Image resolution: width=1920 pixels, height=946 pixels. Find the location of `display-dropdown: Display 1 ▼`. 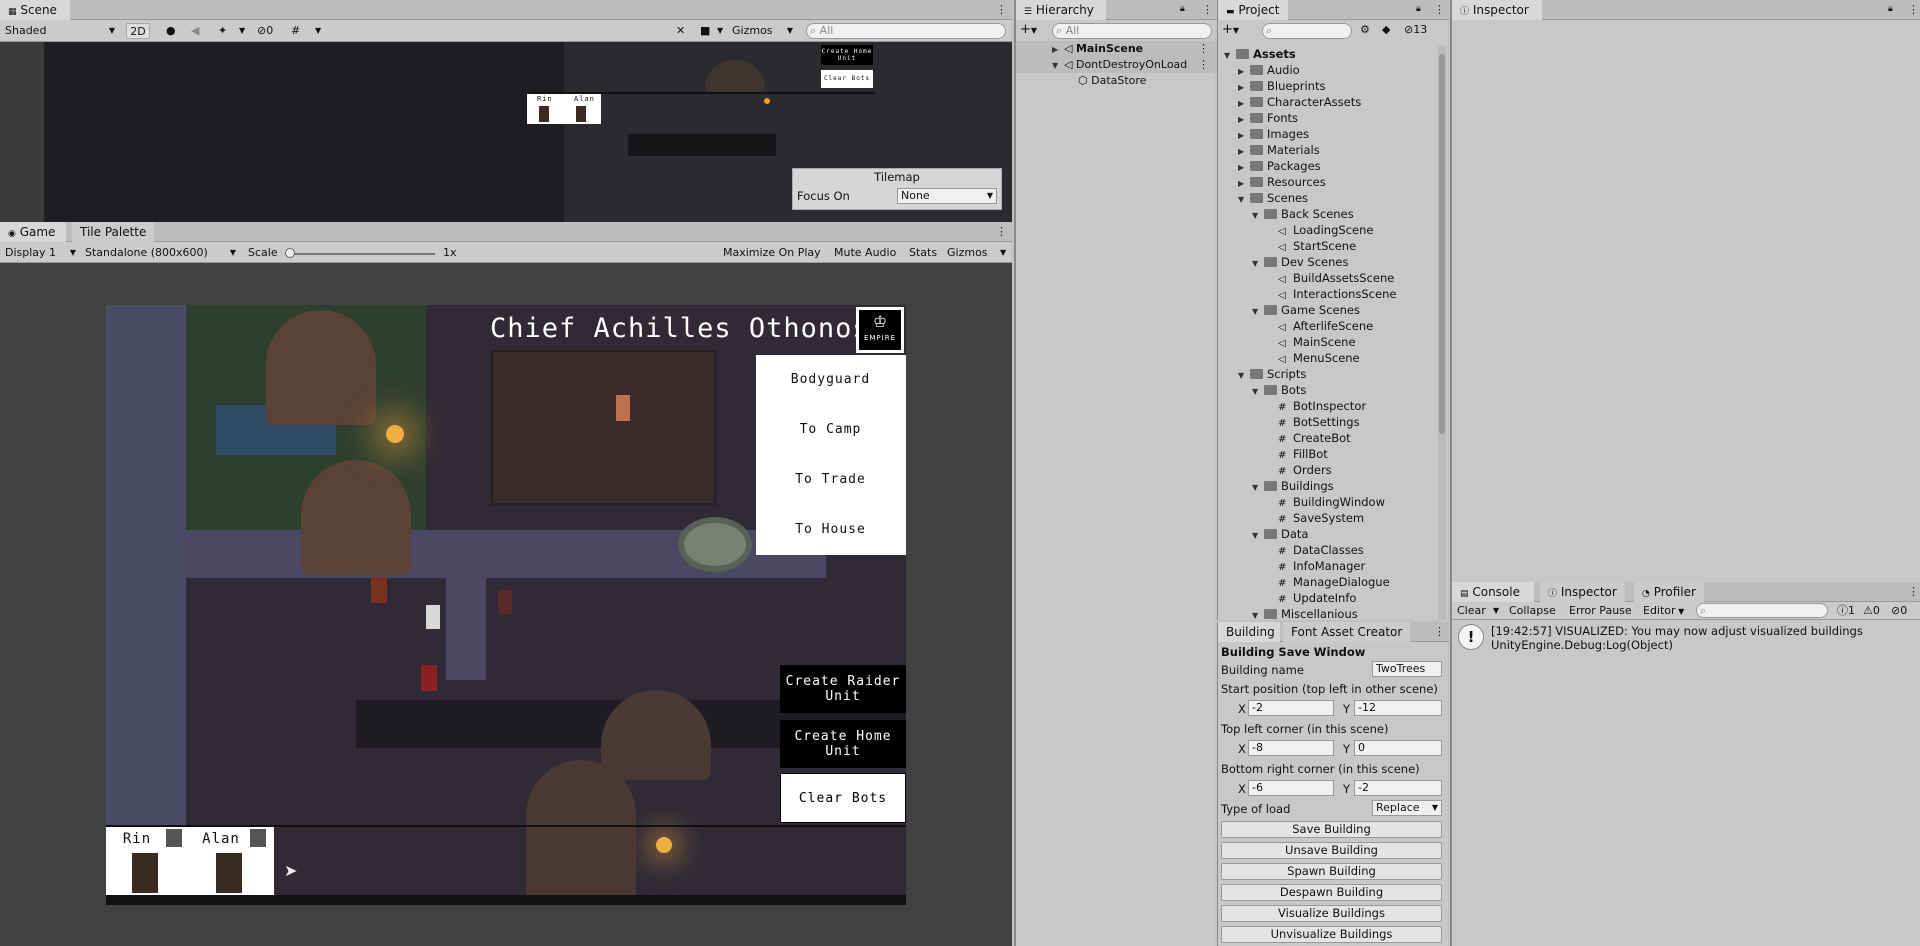

display-dropdown: Display 1 ▼ is located at coordinates (40, 253).